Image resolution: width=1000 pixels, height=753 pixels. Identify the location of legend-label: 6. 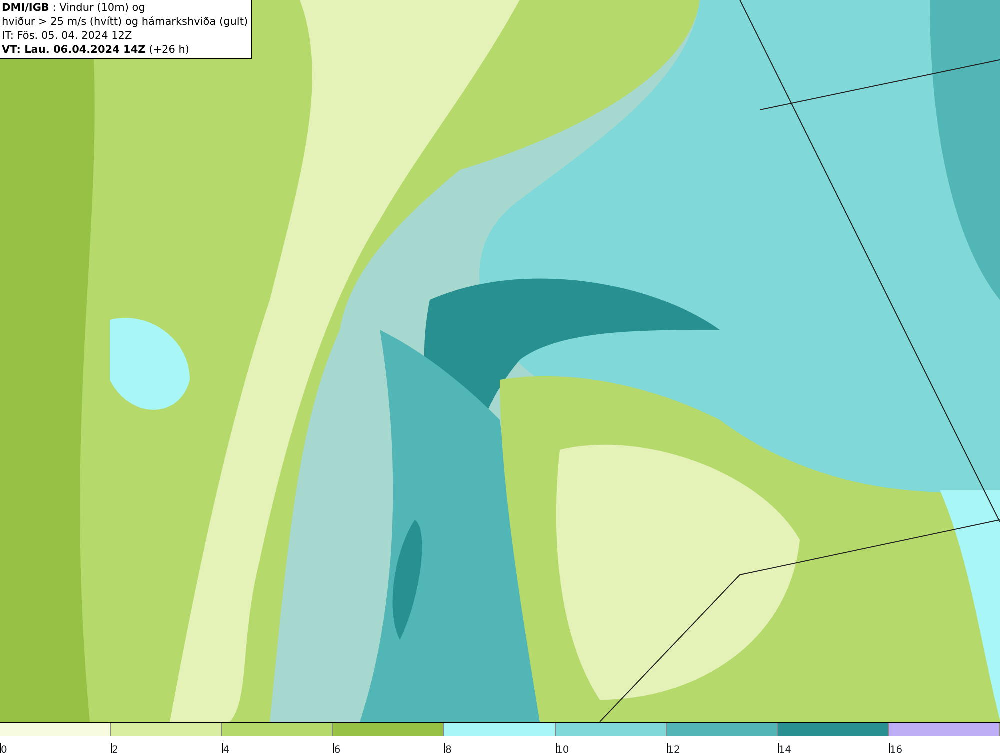
(337, 748).